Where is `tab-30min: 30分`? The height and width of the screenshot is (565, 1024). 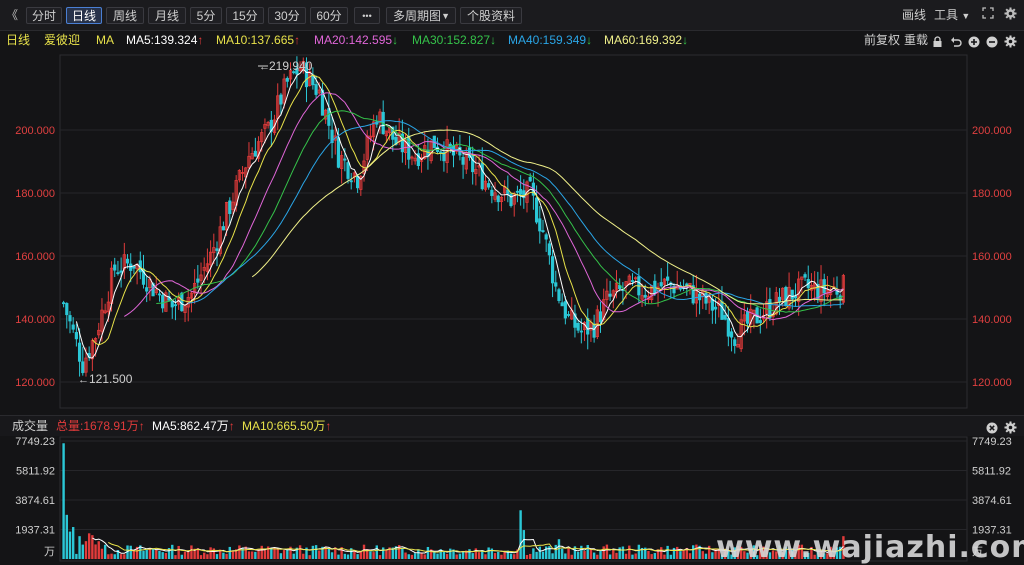 tab-30min: 30分 is located at coordinates (287, 15).